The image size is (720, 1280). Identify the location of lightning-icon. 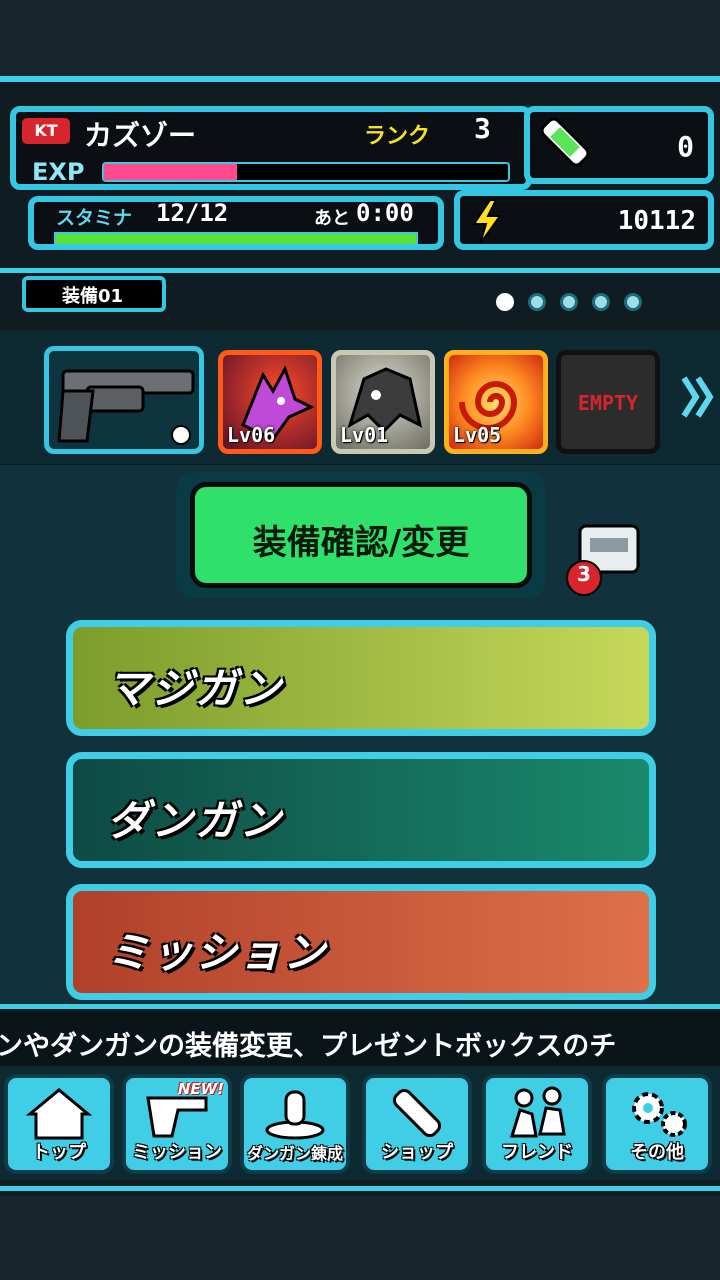
(487, 222).